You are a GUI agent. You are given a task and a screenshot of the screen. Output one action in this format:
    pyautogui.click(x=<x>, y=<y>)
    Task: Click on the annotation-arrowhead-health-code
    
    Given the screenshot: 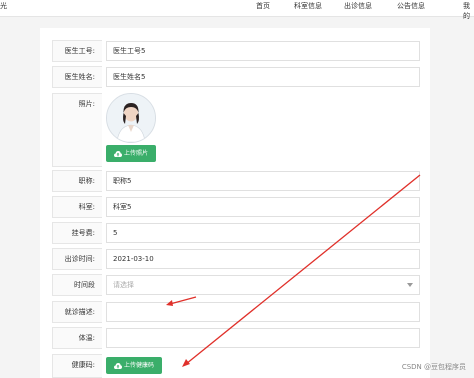 What is the action you would take?
    pyautogui.click(x=186, y=363)
    